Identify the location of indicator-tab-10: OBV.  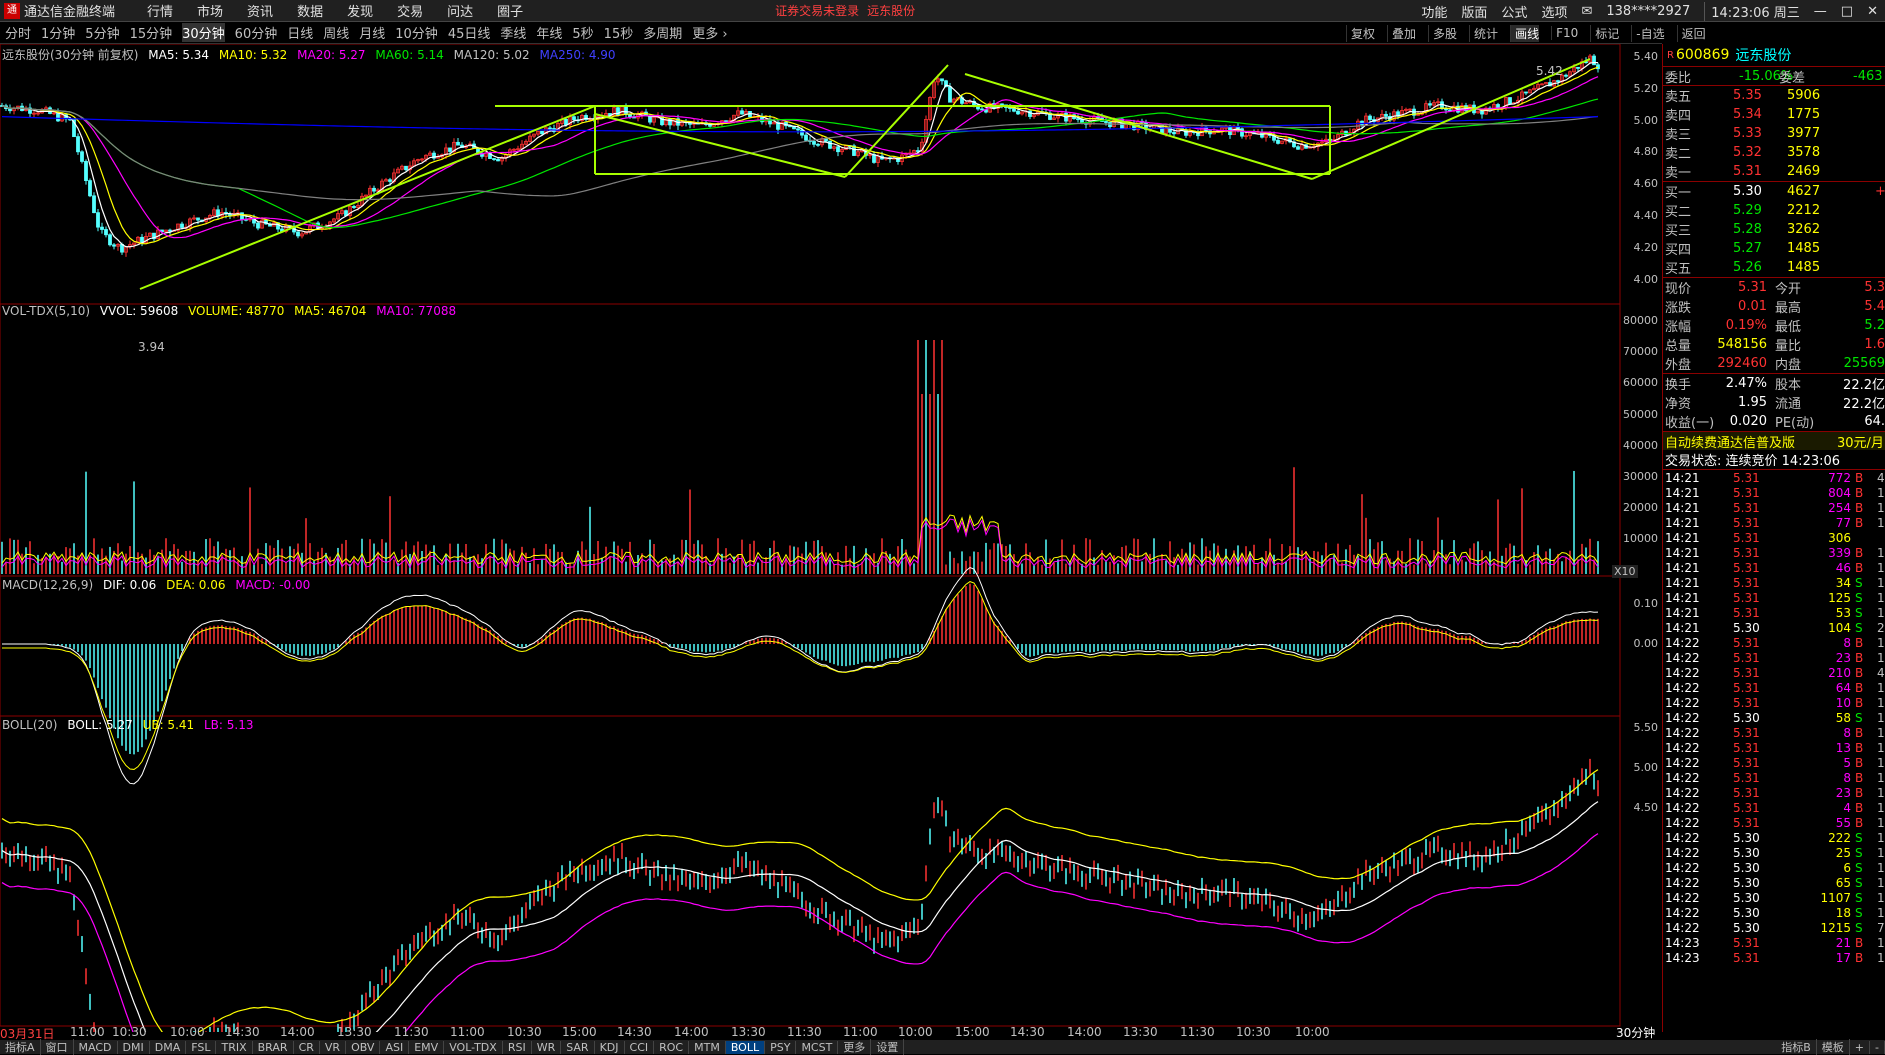
(363, 1047).